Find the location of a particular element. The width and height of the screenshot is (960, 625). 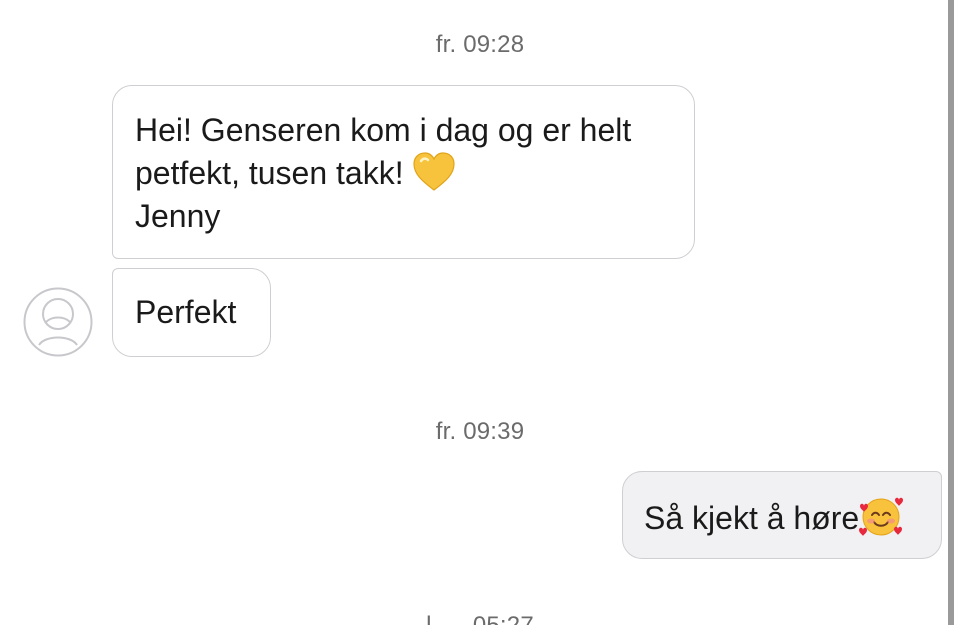

message-text-line: Hei! Genseren kom i dag og er helt is located at coordinates (383, 130).